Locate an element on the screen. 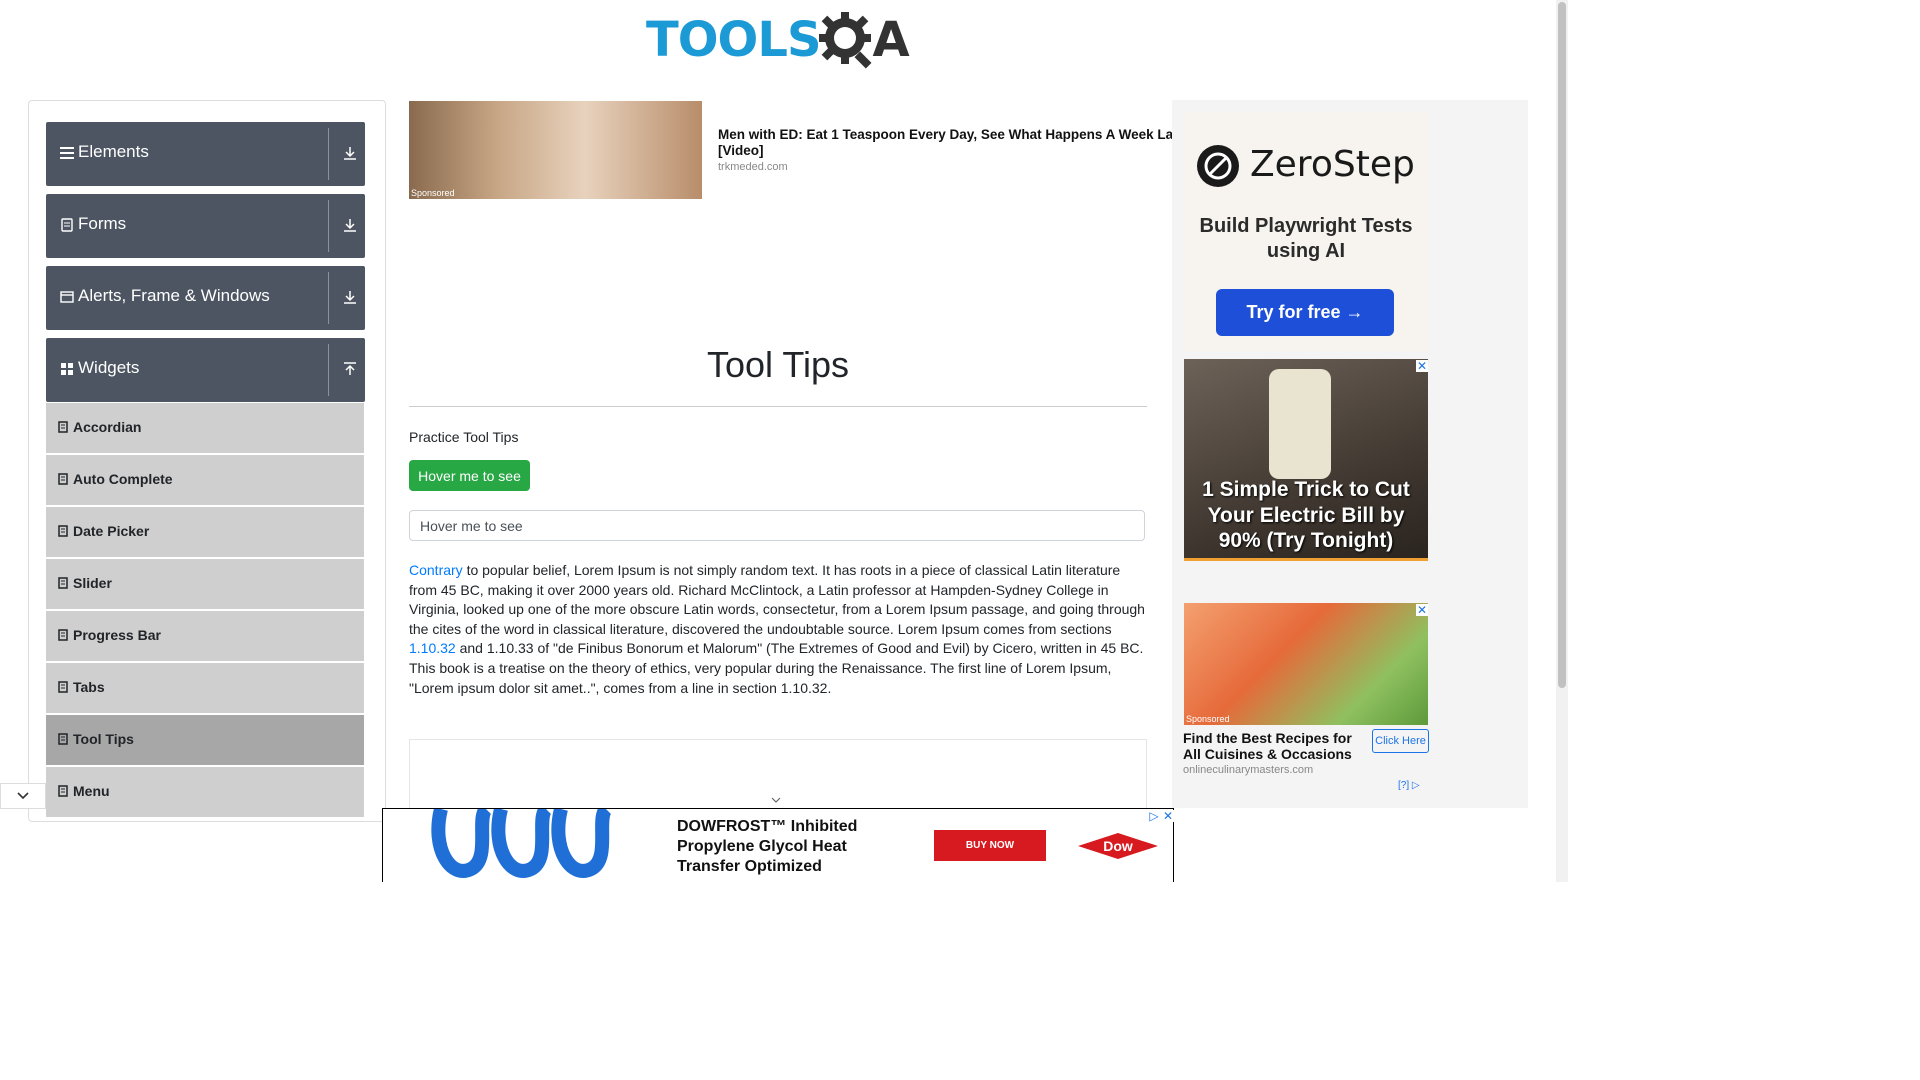 The image size is (1920, 1080). practice-label: Practice Tool Tips is located at coordinates (464, 437).